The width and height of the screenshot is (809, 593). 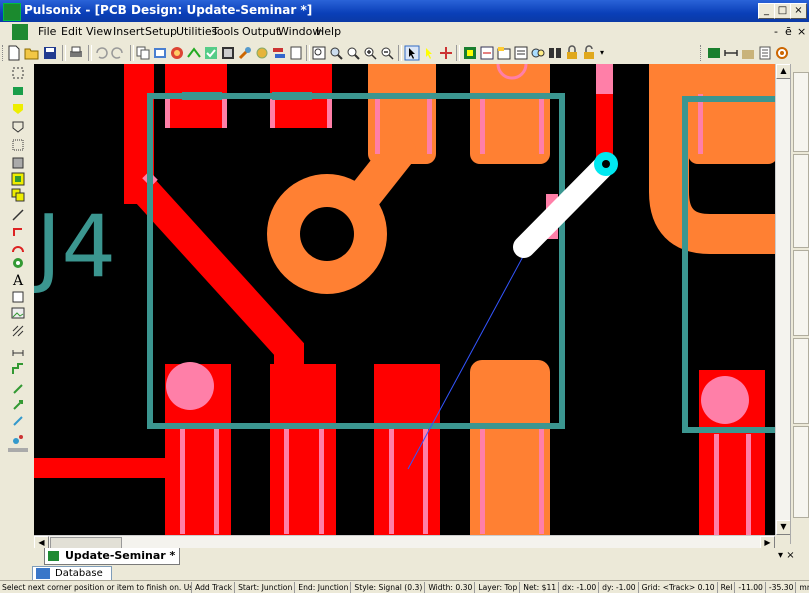 I want to click on status-net: Net: $11, so click(x=540, y=587).